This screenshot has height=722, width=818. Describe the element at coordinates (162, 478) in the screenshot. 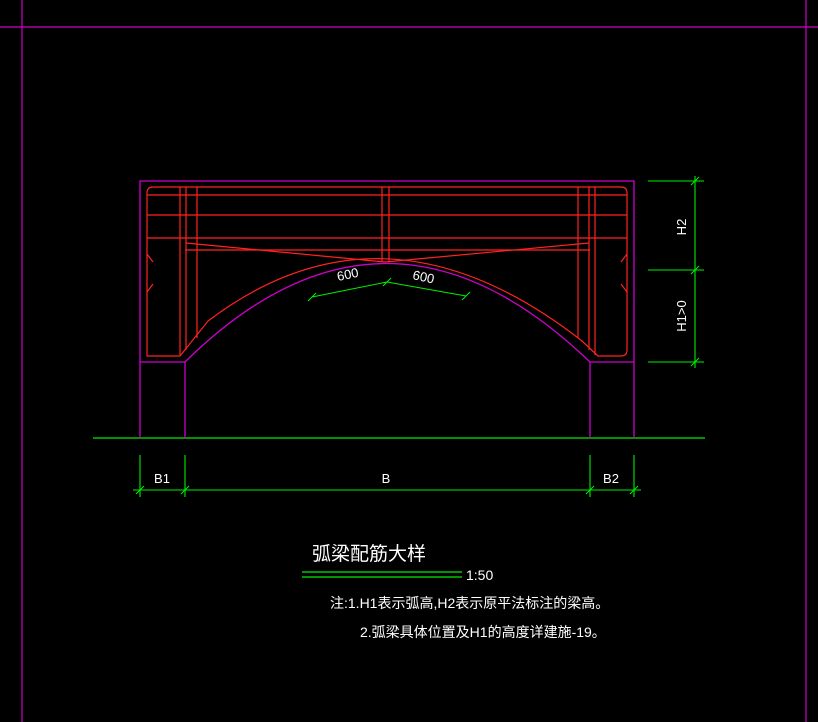

I see `left-support-label: B1` at that location.